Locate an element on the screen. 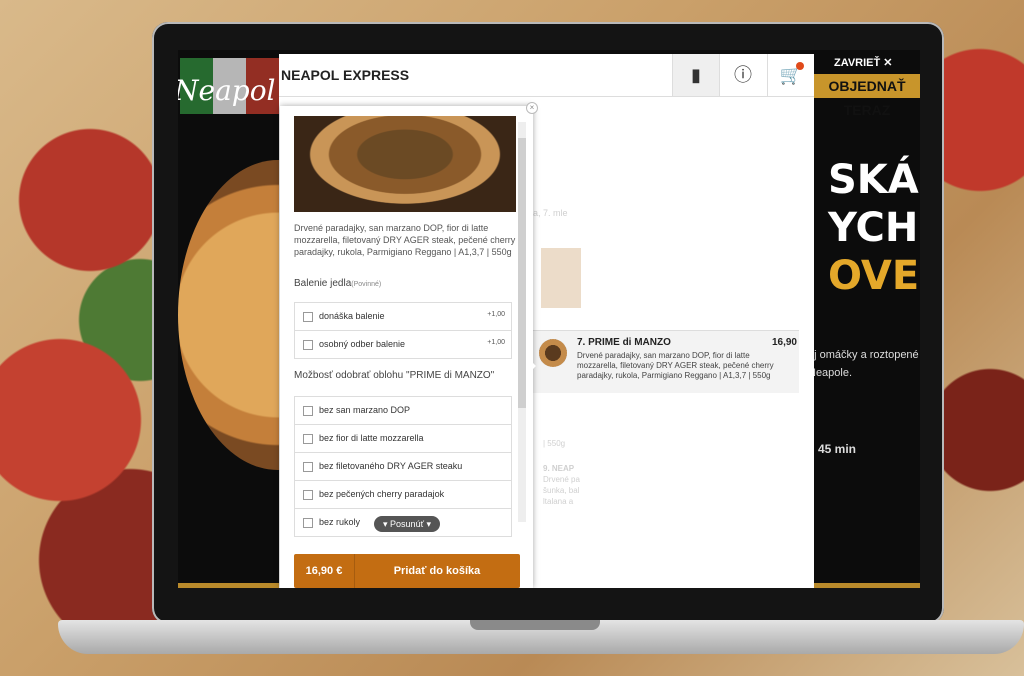 The height and width of the screenshot is (676, 1024). hero-description: ej omáčky a roztopené v Neapole. is located at coordinates (864, 364).